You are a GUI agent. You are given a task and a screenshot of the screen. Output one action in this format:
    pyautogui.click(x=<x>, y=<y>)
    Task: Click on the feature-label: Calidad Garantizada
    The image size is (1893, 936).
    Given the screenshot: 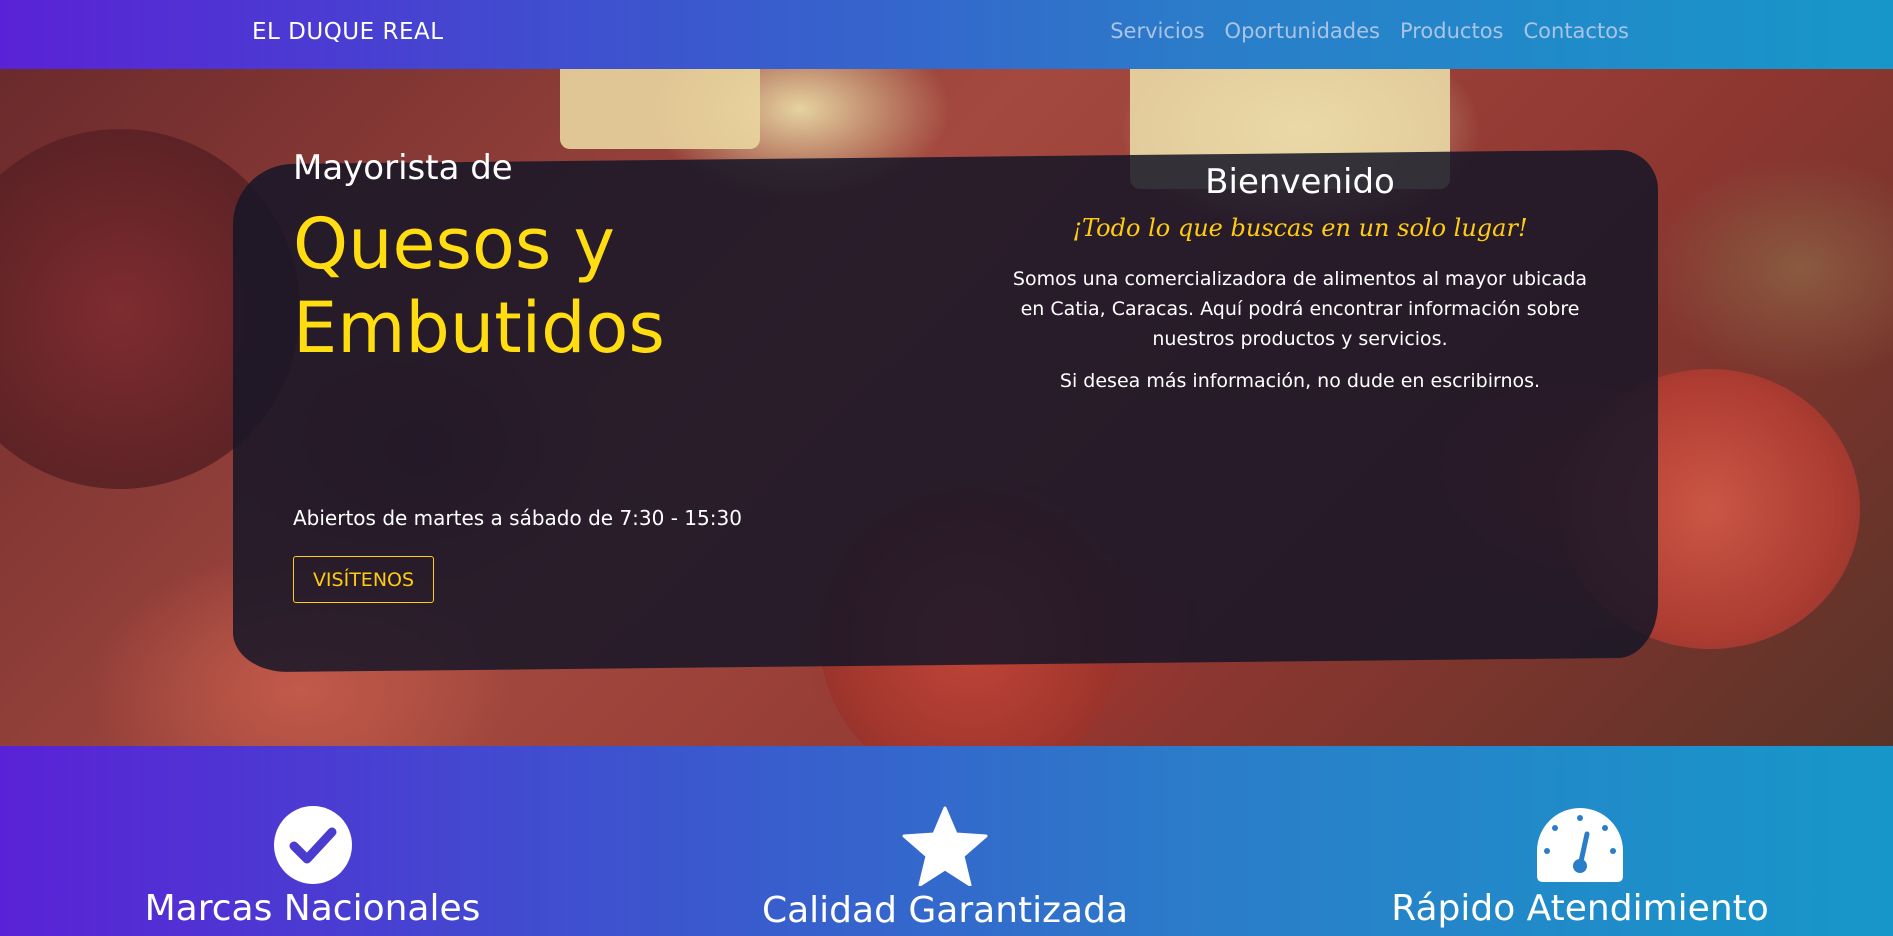 What is the action you would take?
    pyautogui.click(x=945, y=910)
    